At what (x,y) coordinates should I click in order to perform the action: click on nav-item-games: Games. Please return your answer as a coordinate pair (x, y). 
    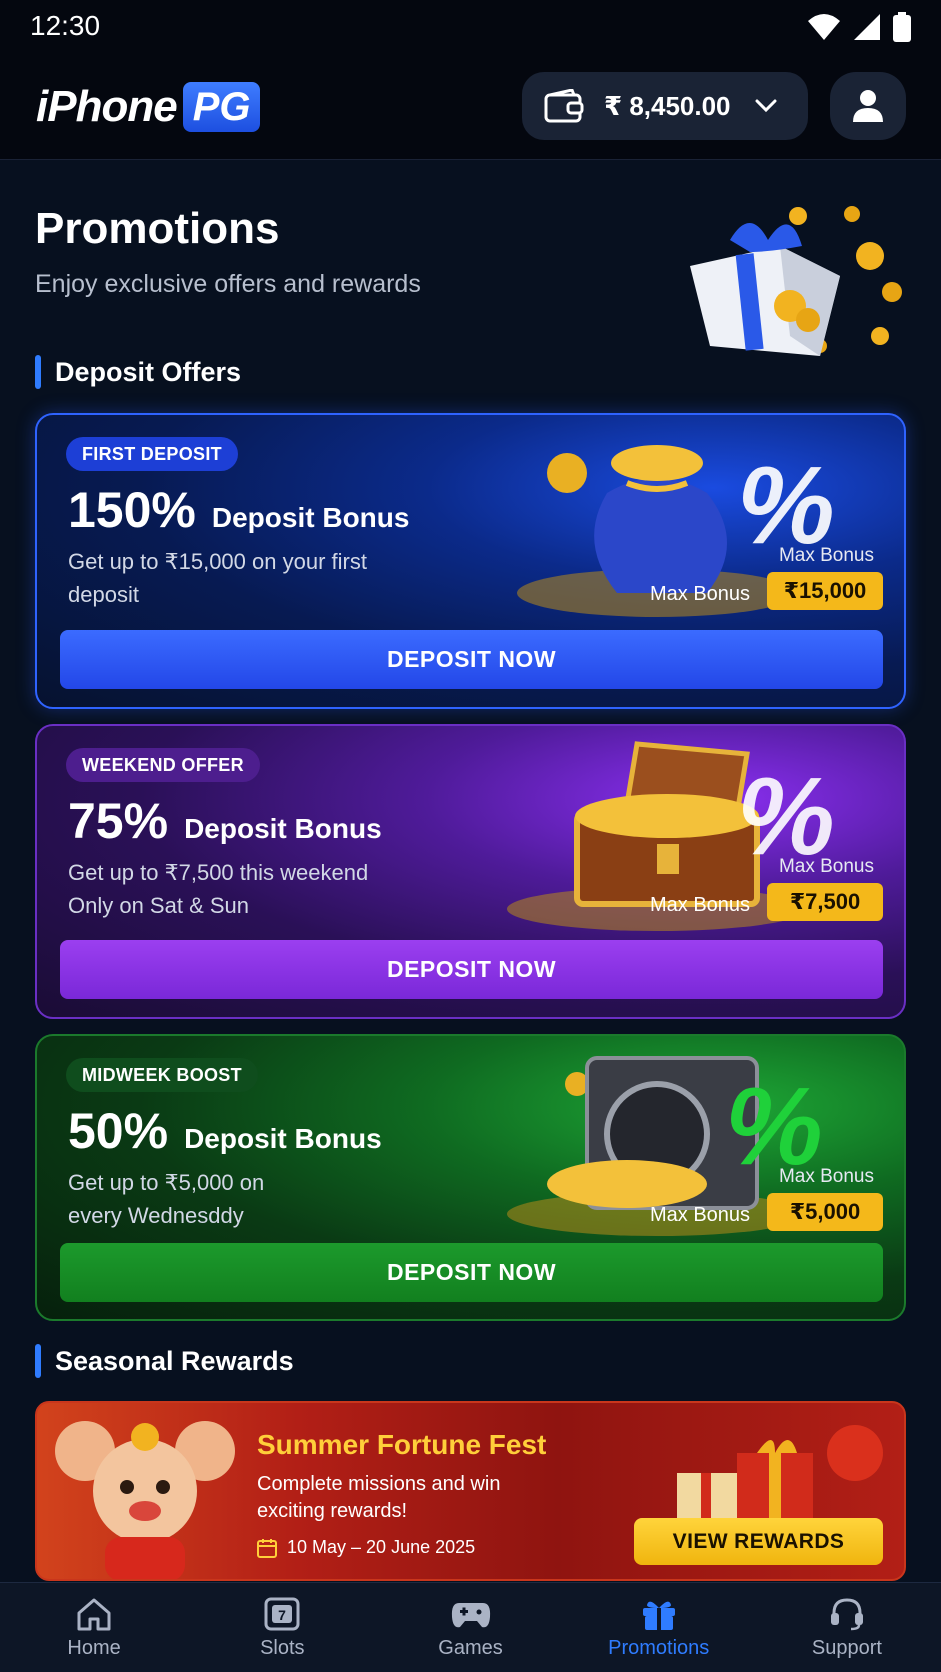
    Looking at the image, I should click on (470, 1627).